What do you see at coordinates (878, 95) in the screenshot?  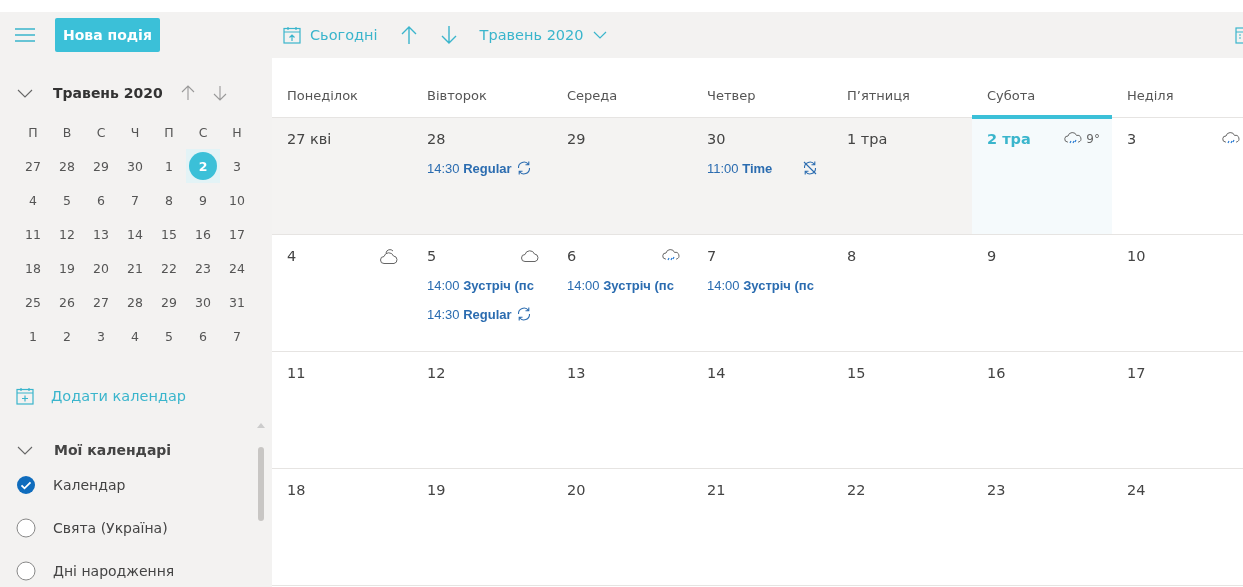 I see `weekday-header: П’ятниця` at bounding box center [878, 95].